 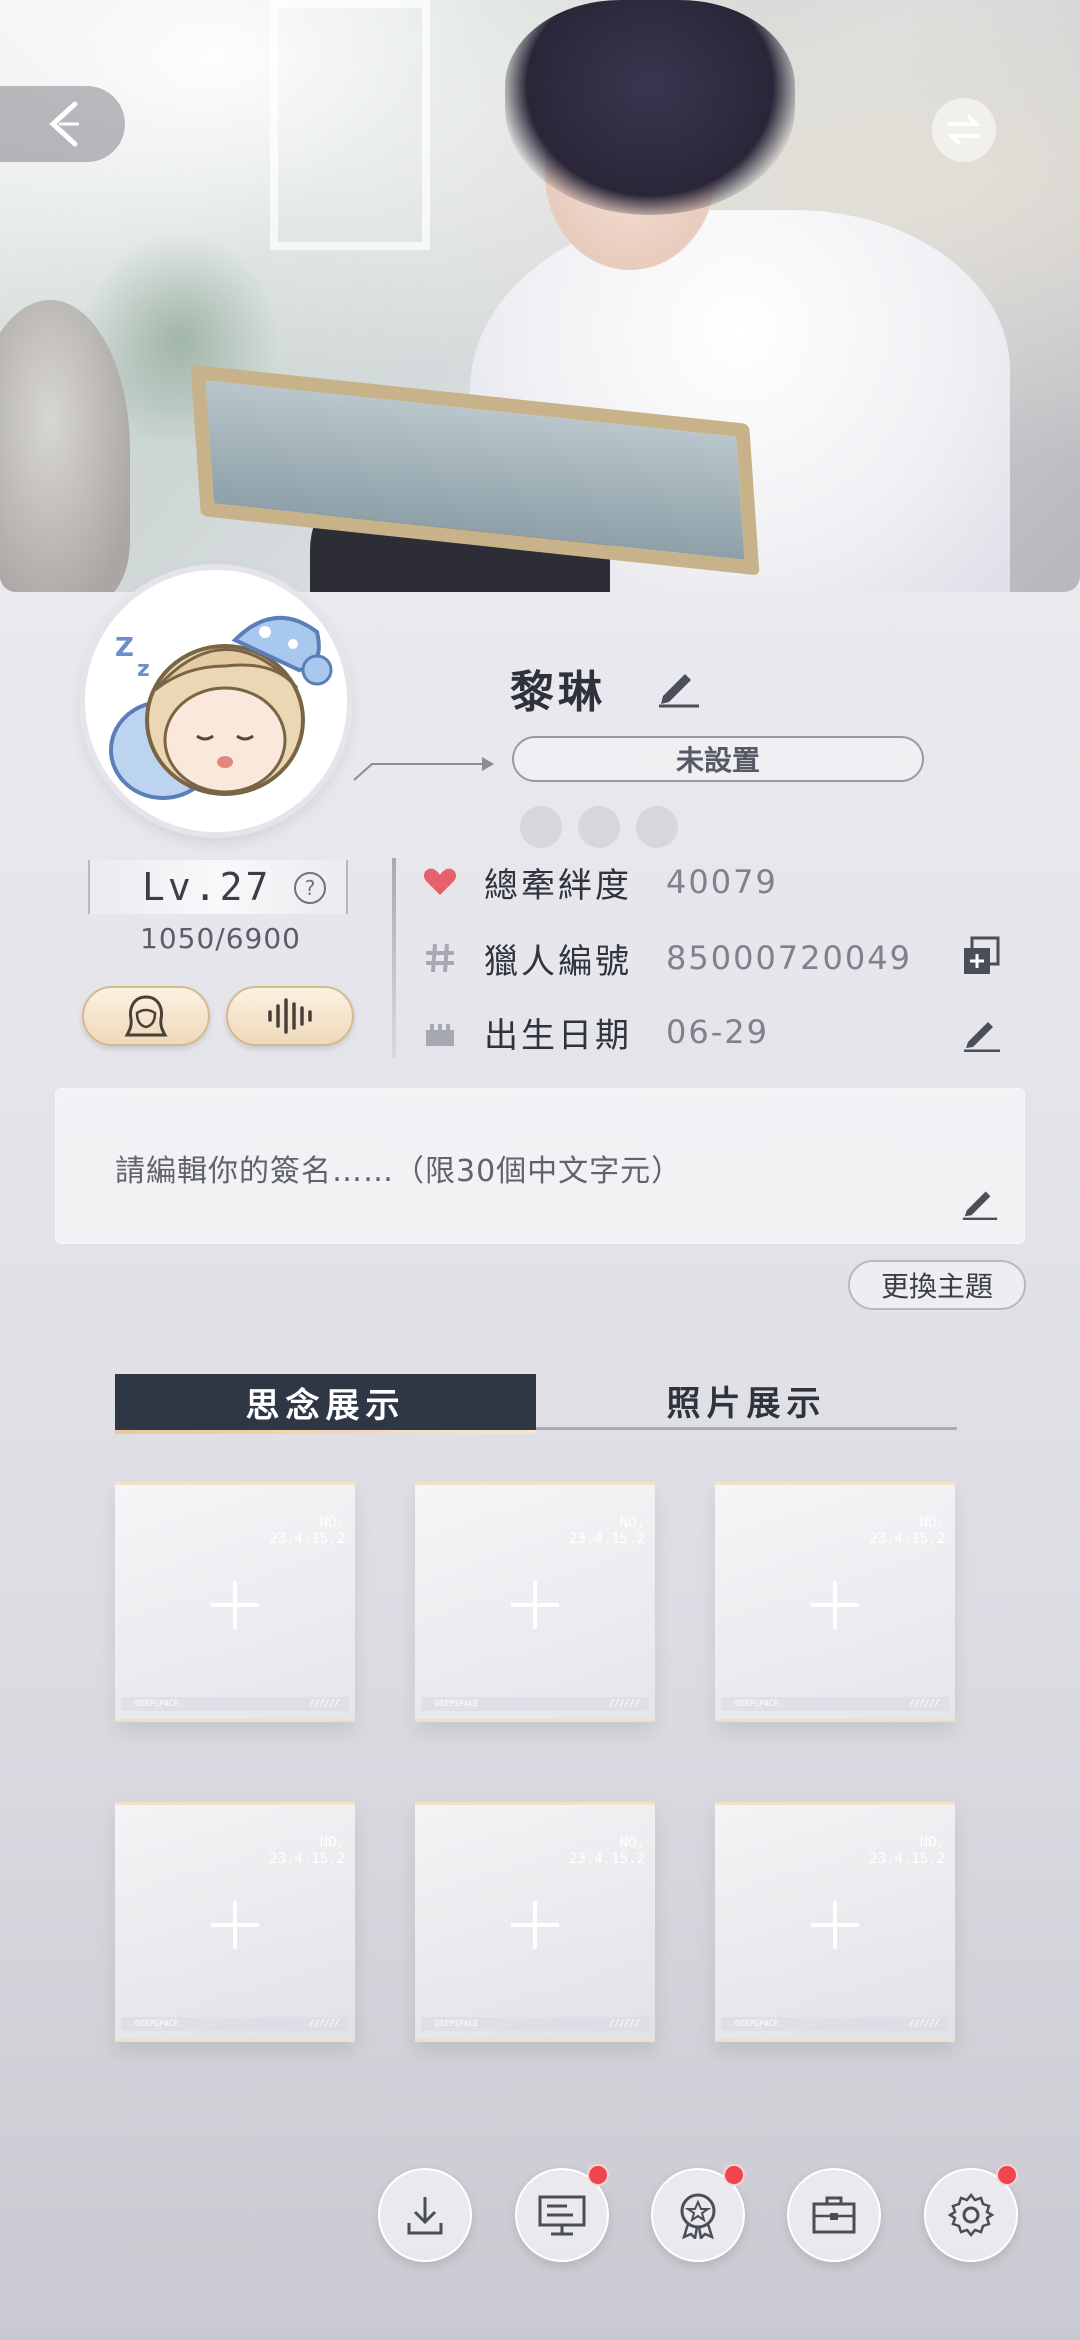 I want to click on tab-label: 照片展示, so click(x=746, y=1404).